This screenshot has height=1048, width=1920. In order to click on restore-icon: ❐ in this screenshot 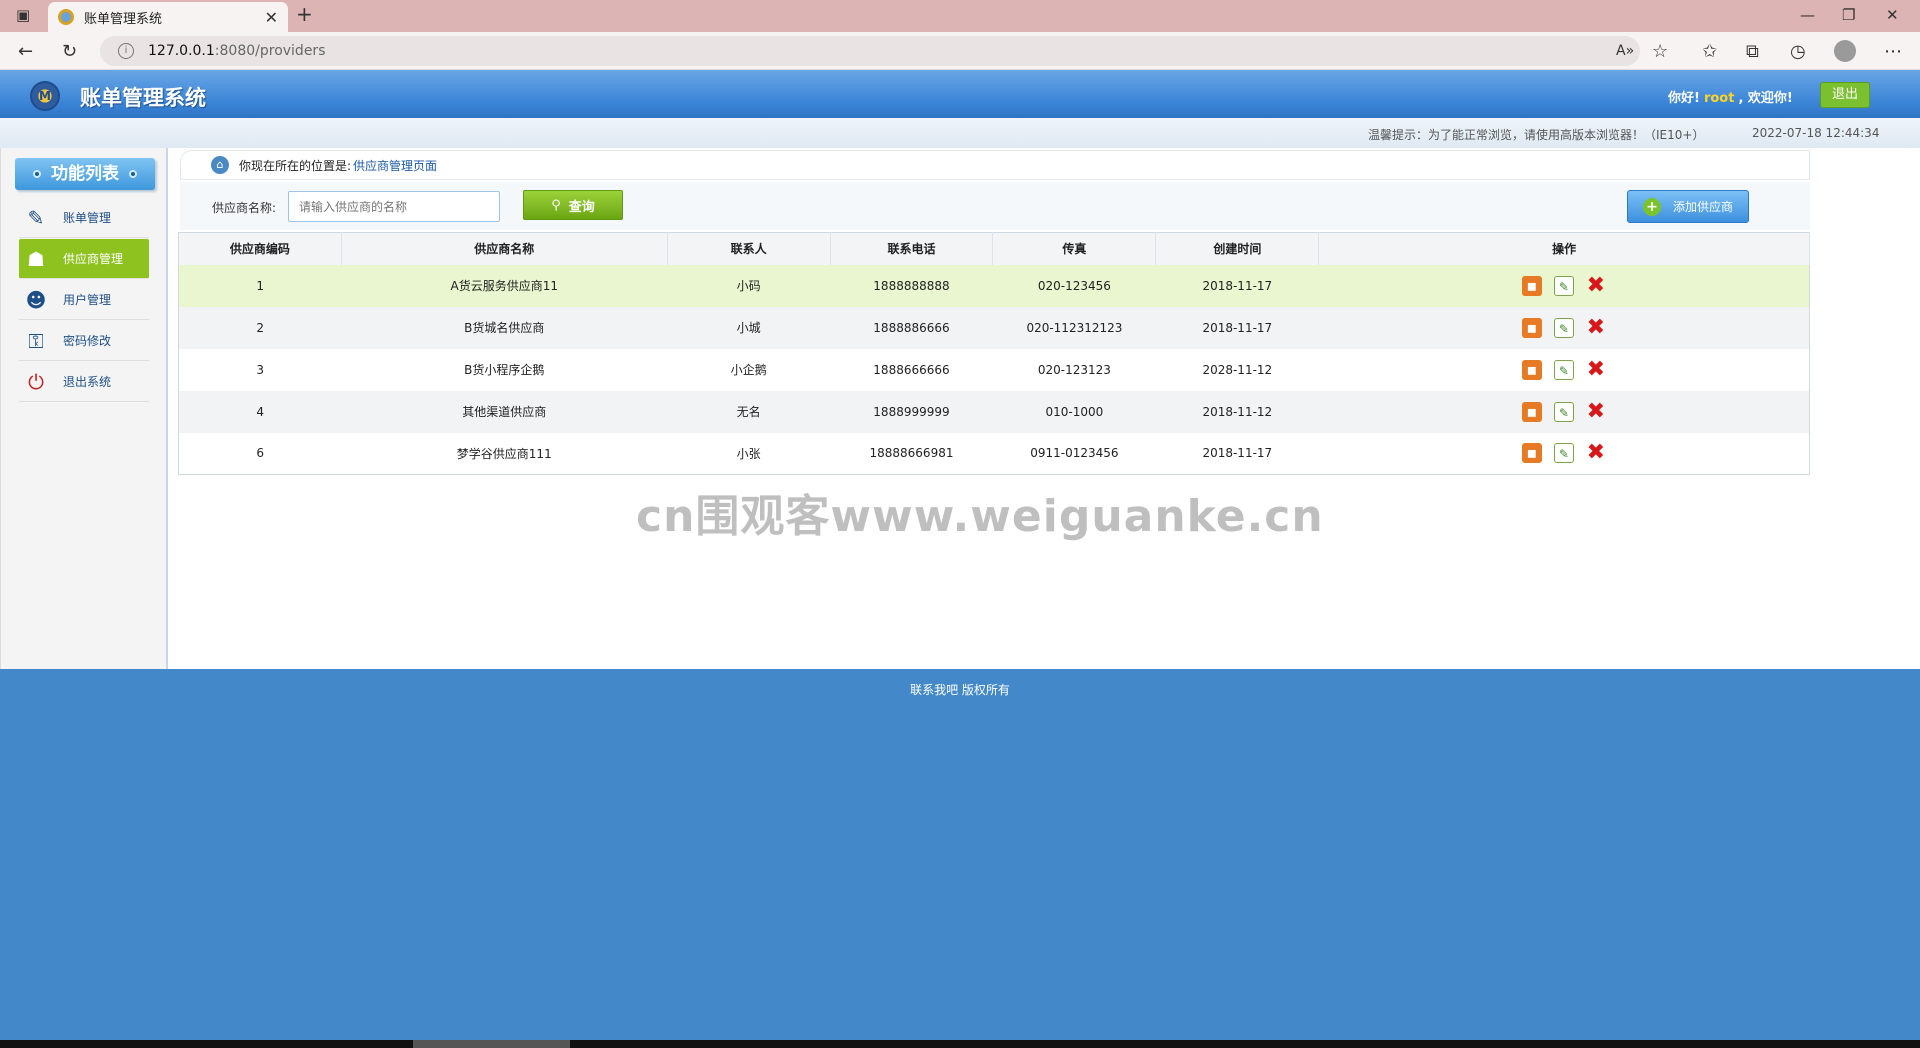, I will do `click(1848, 15)`.